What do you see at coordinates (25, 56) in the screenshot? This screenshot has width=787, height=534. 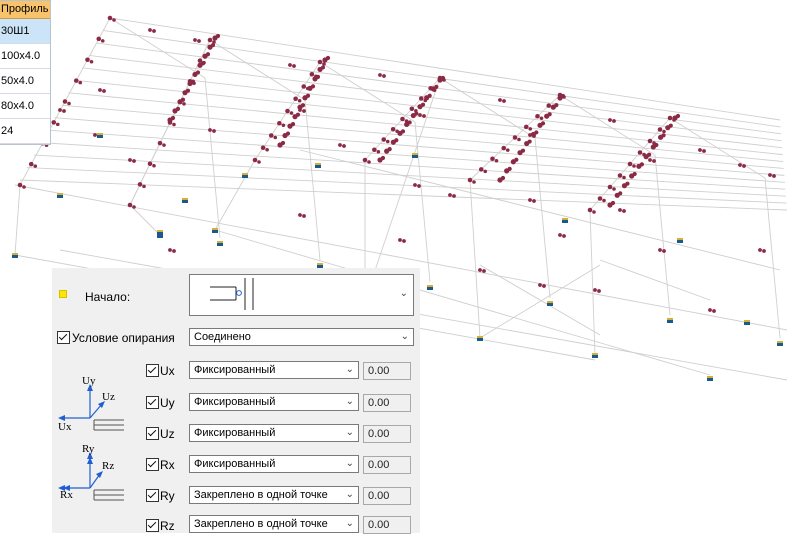 I see `profile-row: 100x4.0` at bounding box center [25, 56].